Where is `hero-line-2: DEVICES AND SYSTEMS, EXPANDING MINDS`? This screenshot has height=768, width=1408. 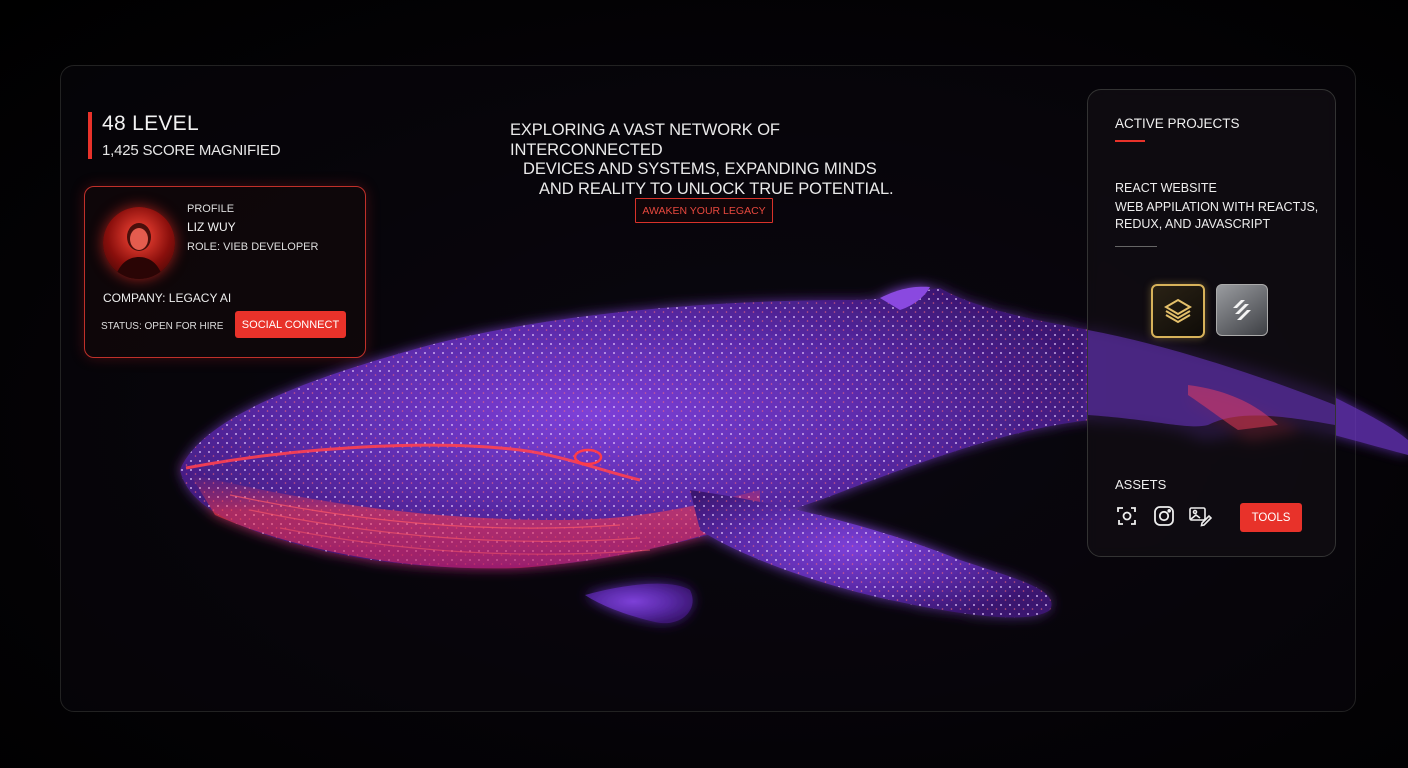 hero-line-2: DEVICES AND SYSTEMS, EXPANDING MINDS is located at coordinates (700, 169).